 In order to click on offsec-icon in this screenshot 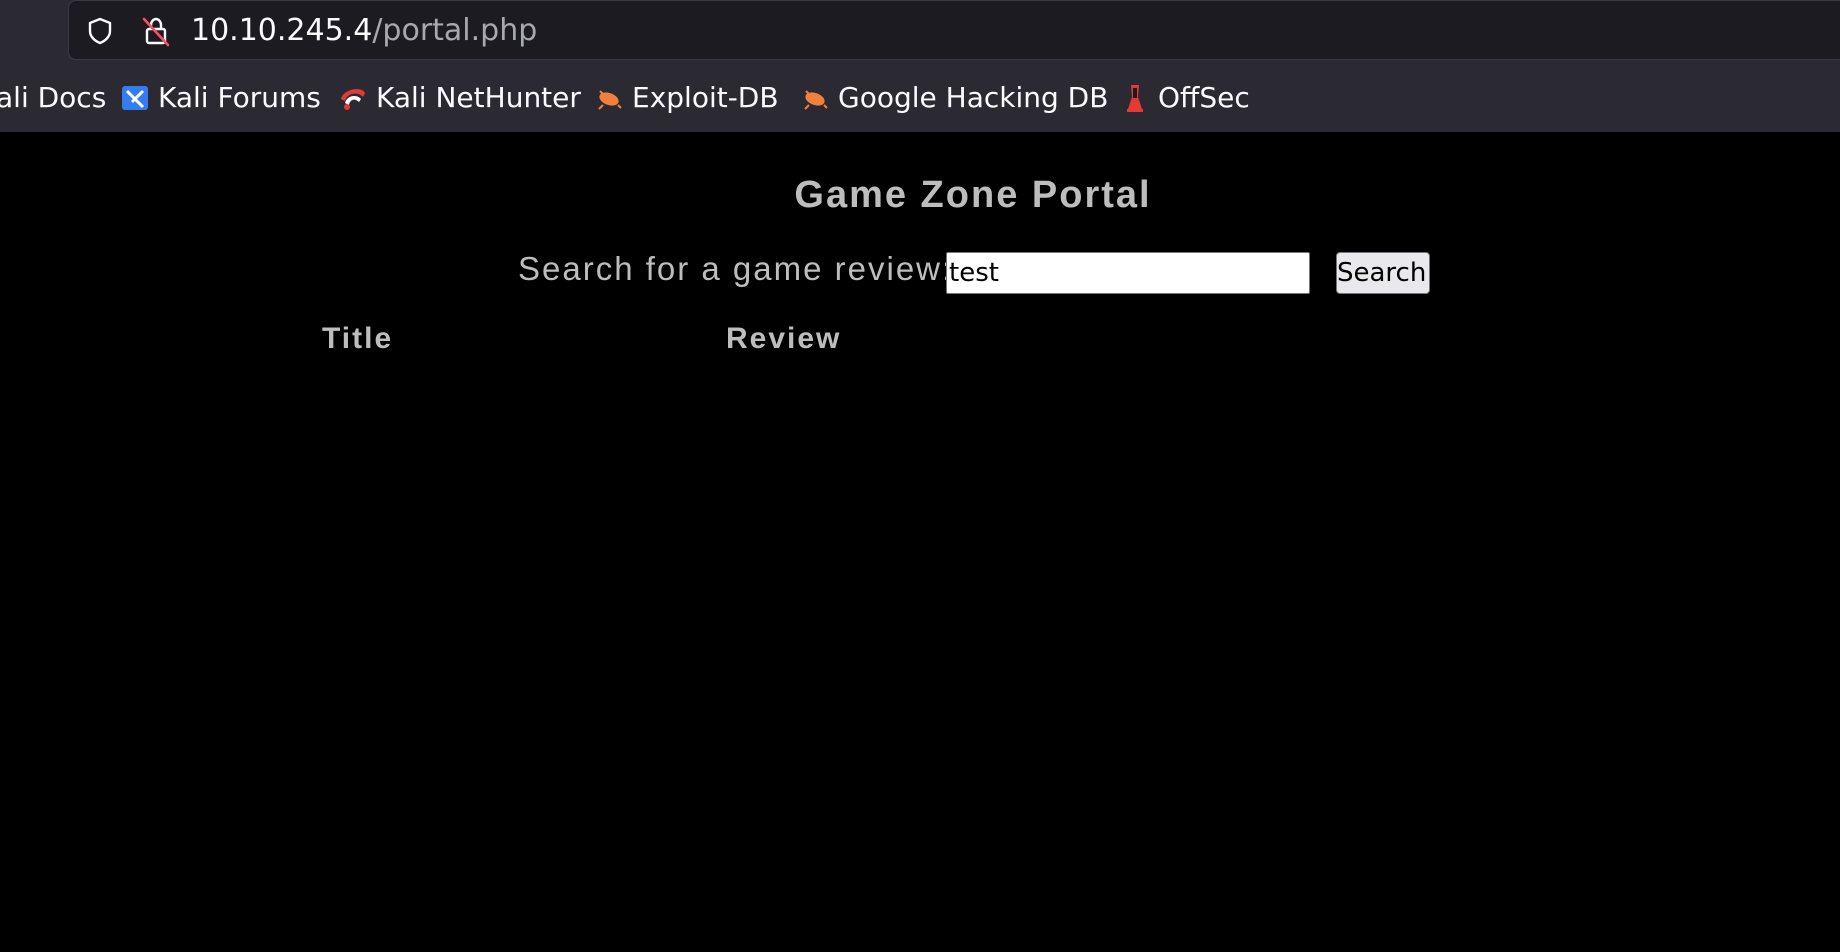, I will do `click(1135, 98)`.